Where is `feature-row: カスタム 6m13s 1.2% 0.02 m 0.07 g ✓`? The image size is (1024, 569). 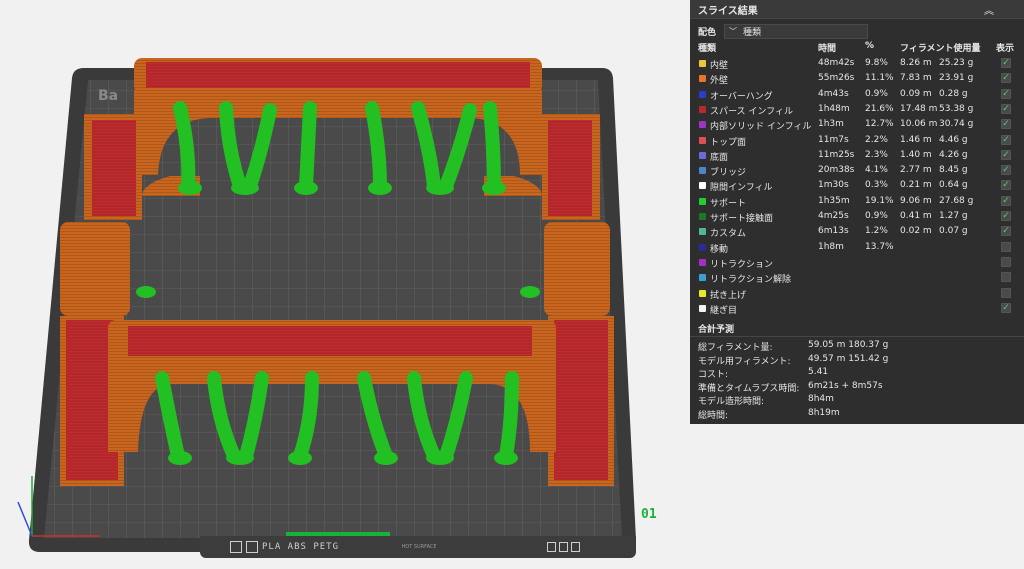
feature-row: カスタム 6m13s 1.2% 0.02 m 0.07 g ✓ is located at coordinates (857, 231).